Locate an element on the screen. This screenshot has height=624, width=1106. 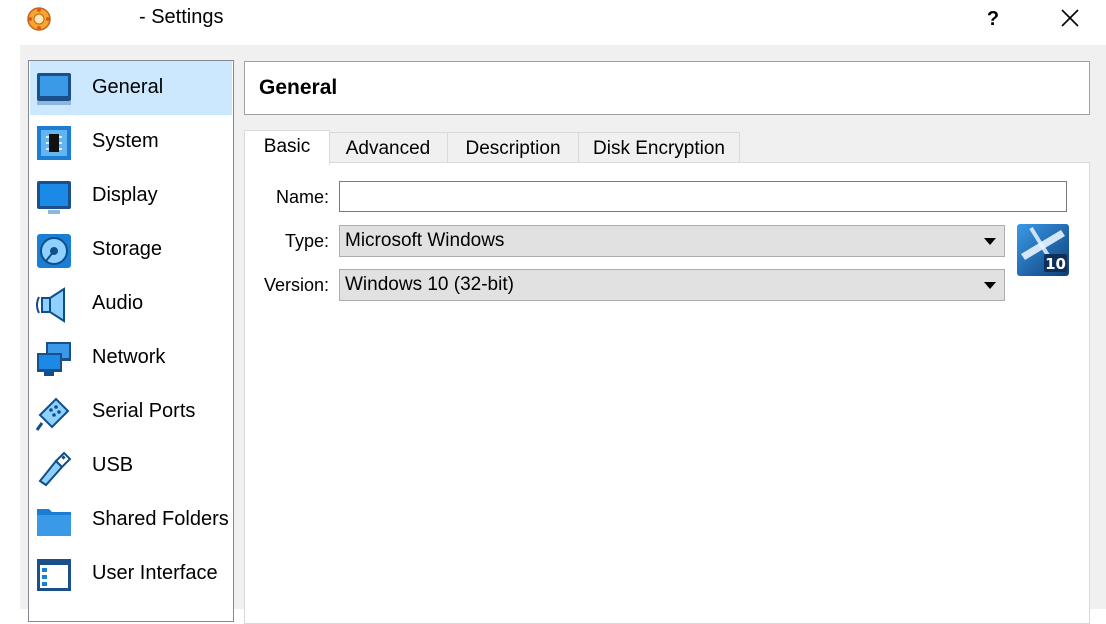
sidebar-item-label: General is located at coordinates (128, 87).